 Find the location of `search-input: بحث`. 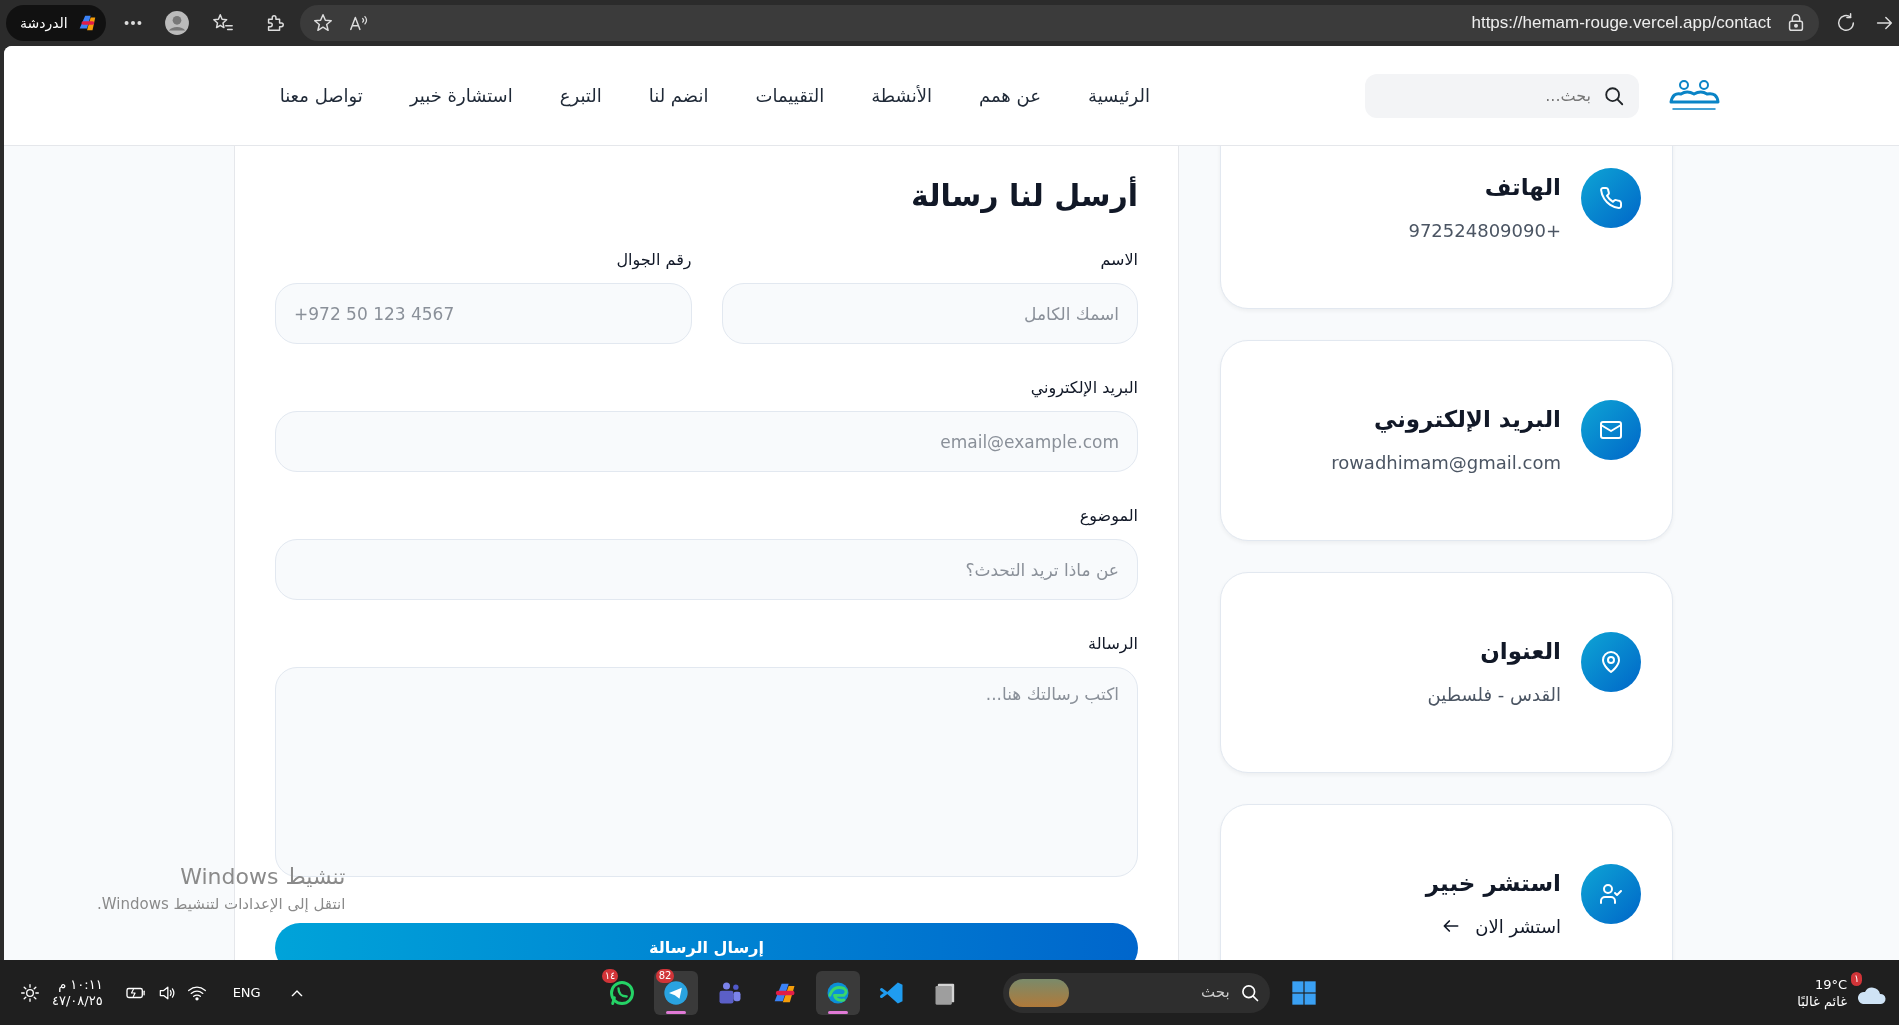

search-input: بحث is located at coordinates (1154, 992).